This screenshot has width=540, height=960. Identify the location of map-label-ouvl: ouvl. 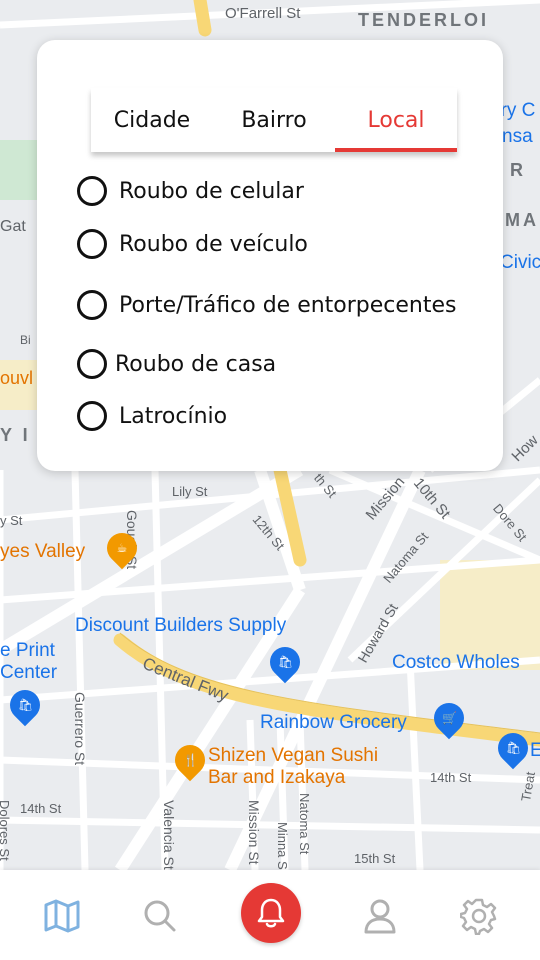
(17, 378).